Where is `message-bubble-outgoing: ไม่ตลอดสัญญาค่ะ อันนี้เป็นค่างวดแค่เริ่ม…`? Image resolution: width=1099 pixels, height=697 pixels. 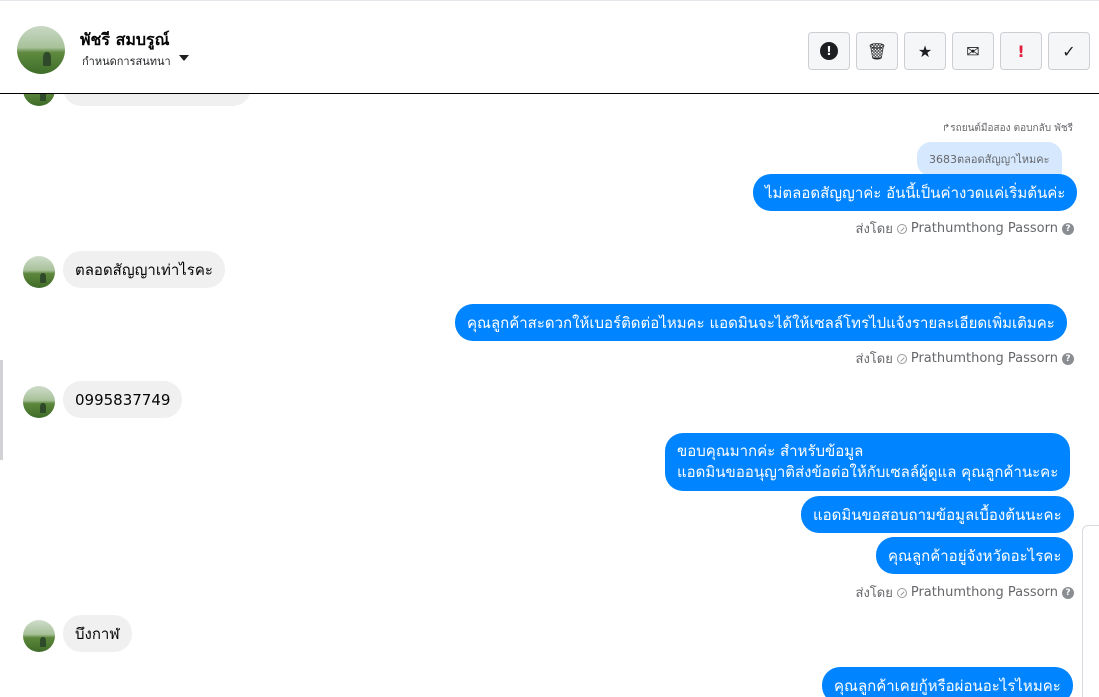 message-bubble-outgoing: ไม่ตลอดสัญญาค่ะ อันนี้เป็นค่างวดแค่เริ่ม… is located at coordinates (915, 192).